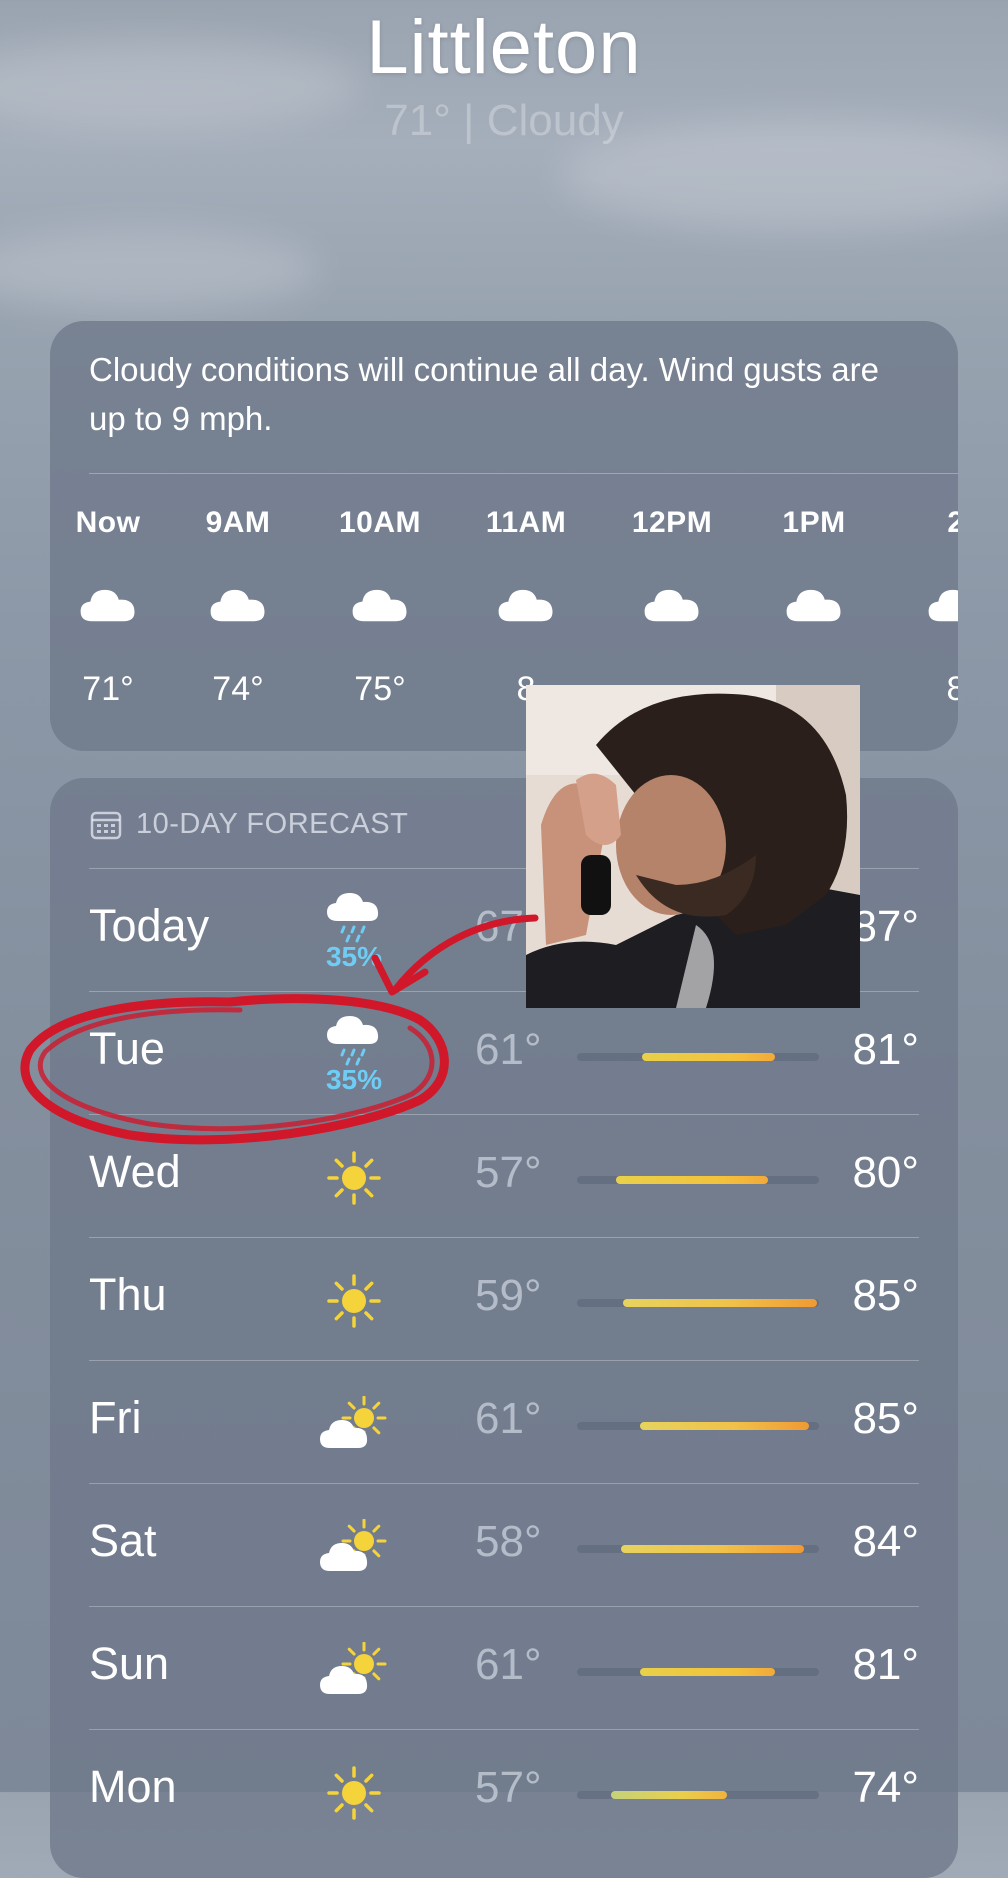  I want to click on hour-column-0: Now 71°, so click(109, 607).